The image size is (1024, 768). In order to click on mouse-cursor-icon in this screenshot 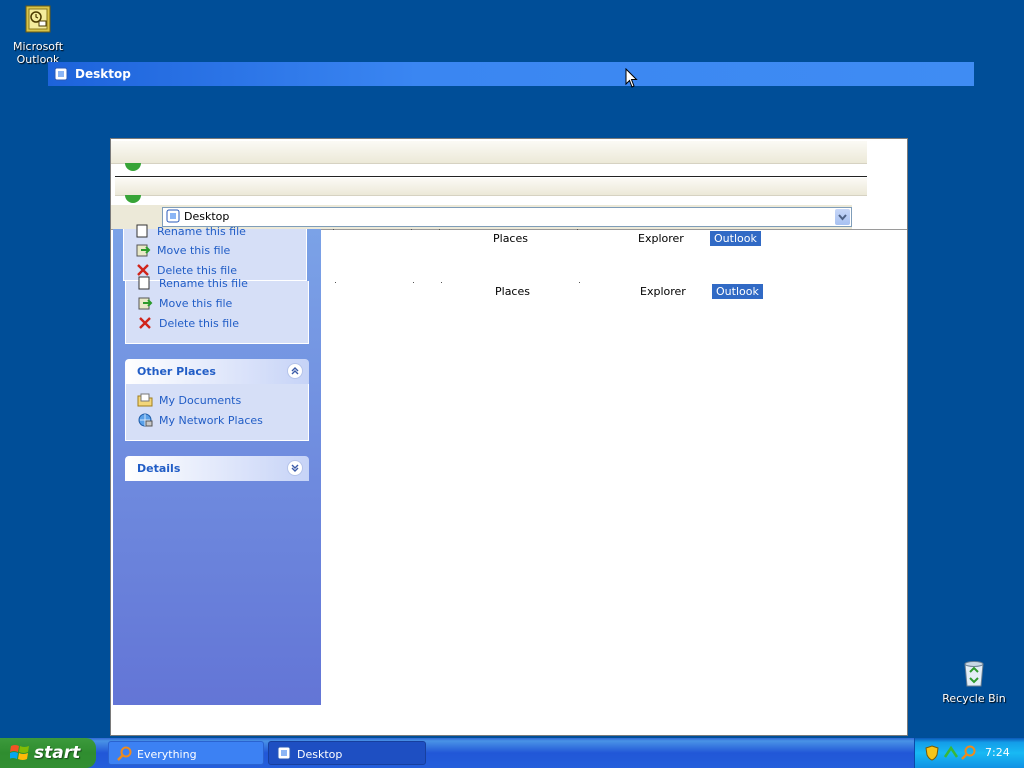, I will do `click(631, 79)`.